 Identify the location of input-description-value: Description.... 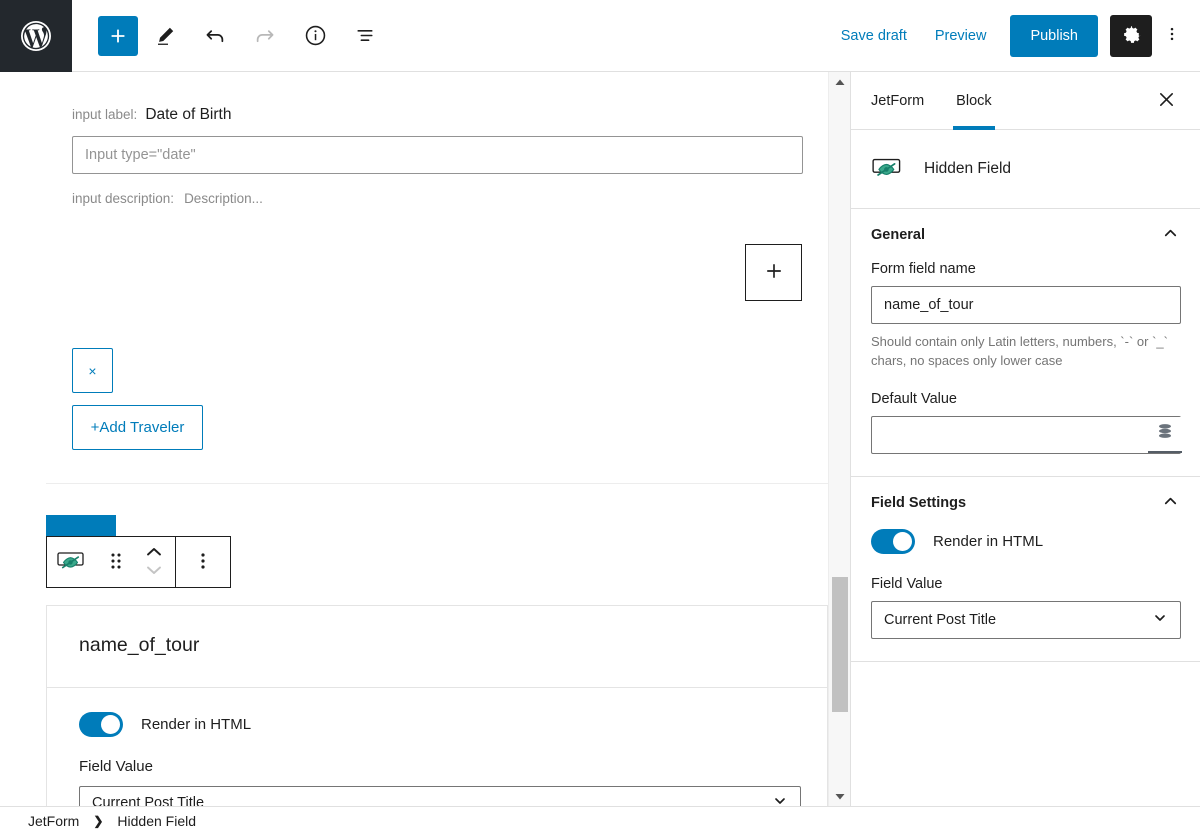
(223, 198).